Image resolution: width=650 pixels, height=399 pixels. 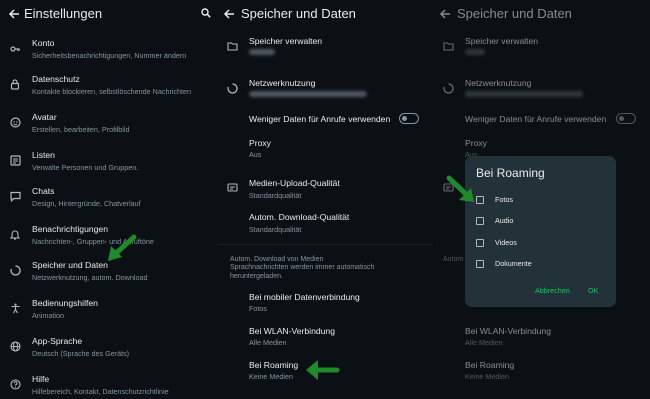 What do you see at coordinates (513, 263) in the screenshot?
I see `option-label: Dokumente` at bounding box center [513, 263].